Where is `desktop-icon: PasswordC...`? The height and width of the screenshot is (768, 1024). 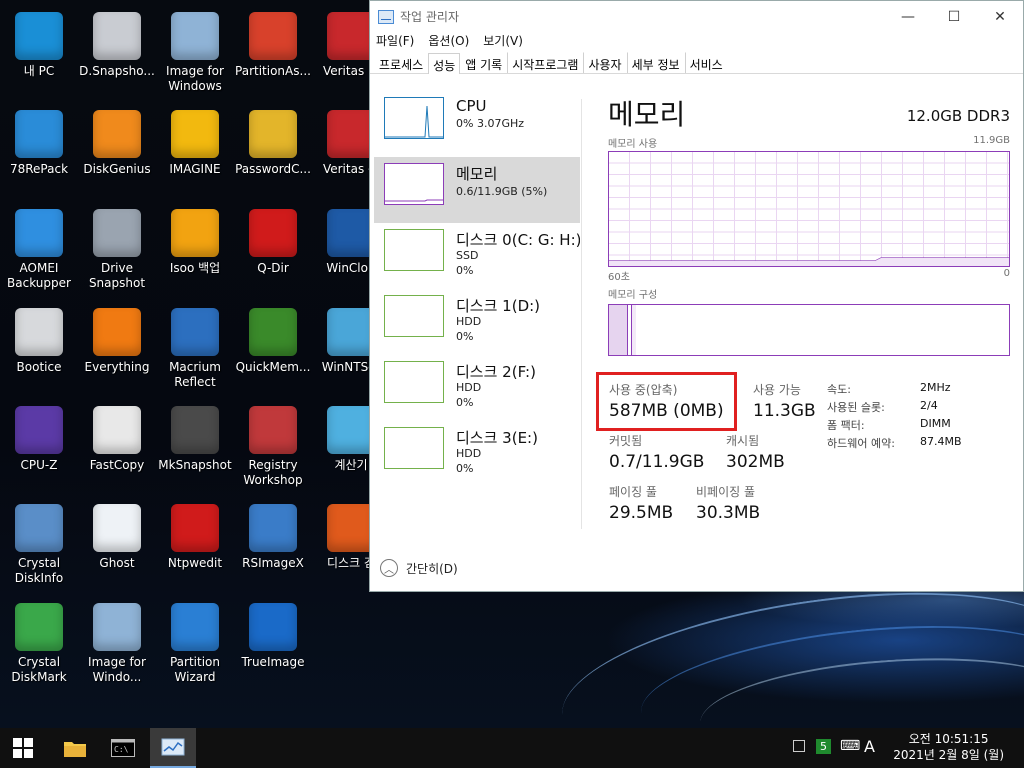
desktop-icon: PasswordC... is located at coordinates (273, 154).